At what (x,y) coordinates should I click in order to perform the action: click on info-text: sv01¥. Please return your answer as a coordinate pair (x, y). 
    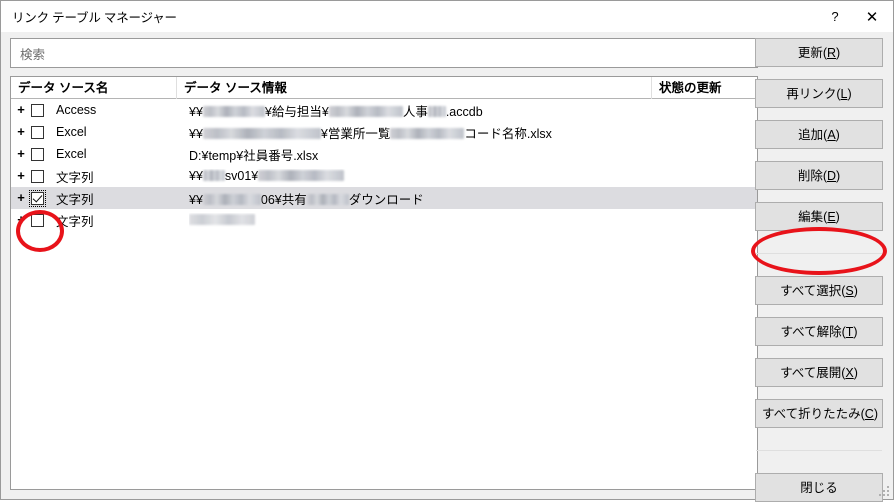
    Looking at the image, I should click on (241, 176).